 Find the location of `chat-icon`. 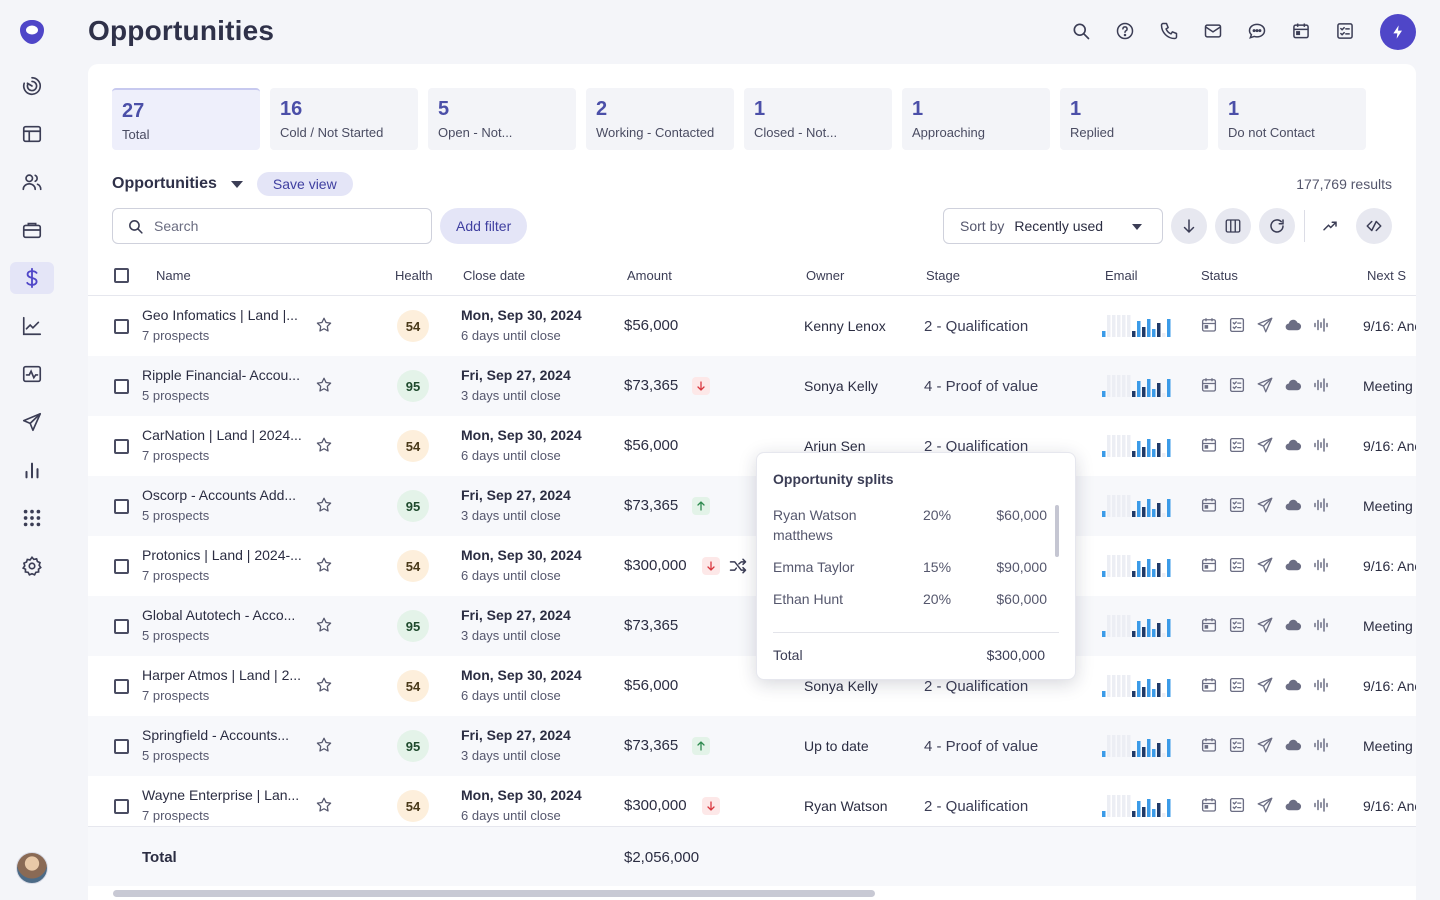

chat-icon is located at coordinates (1257, 31).